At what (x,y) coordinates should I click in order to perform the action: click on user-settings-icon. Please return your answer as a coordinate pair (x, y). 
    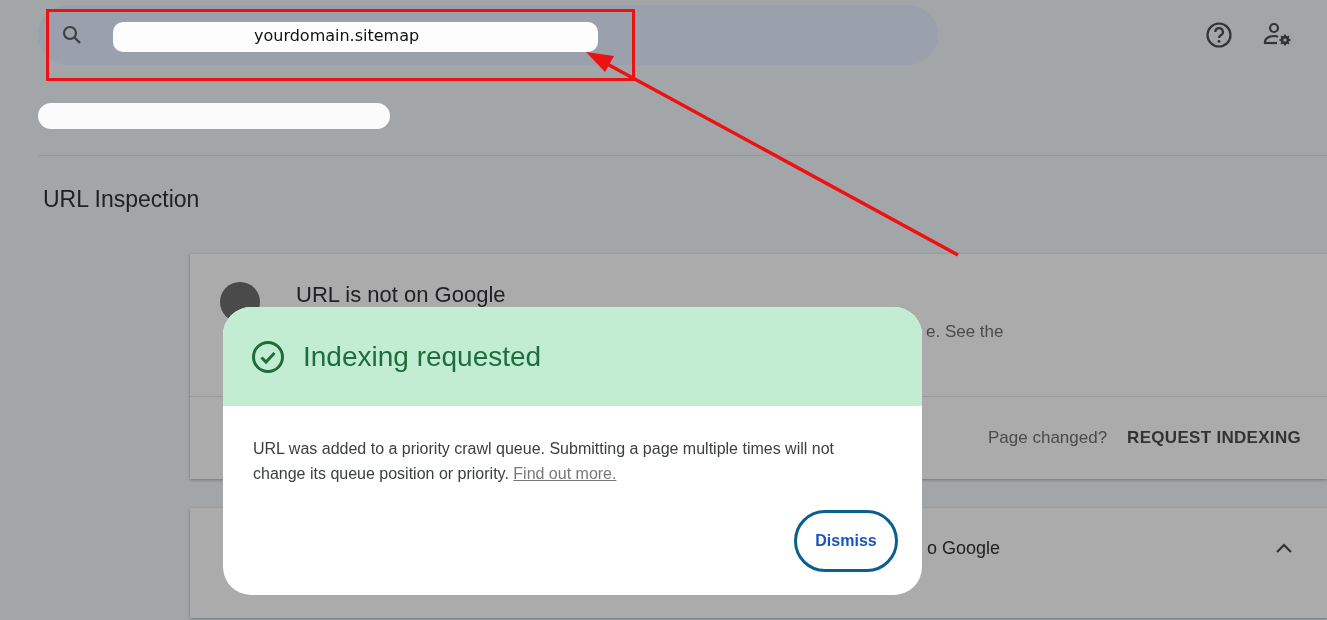
    Looking at the image, I should click on (1278, 35).